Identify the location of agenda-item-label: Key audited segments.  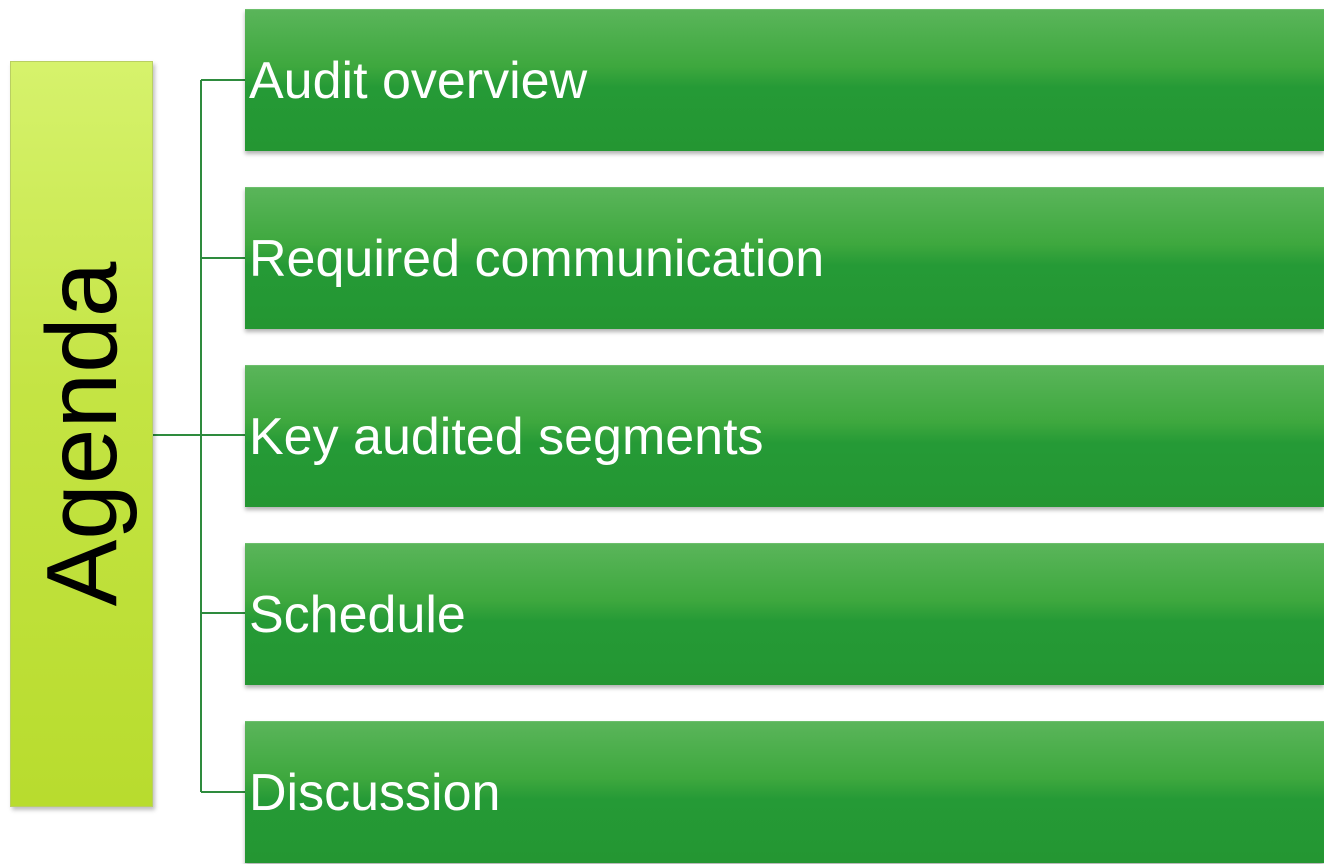
(506, 437).